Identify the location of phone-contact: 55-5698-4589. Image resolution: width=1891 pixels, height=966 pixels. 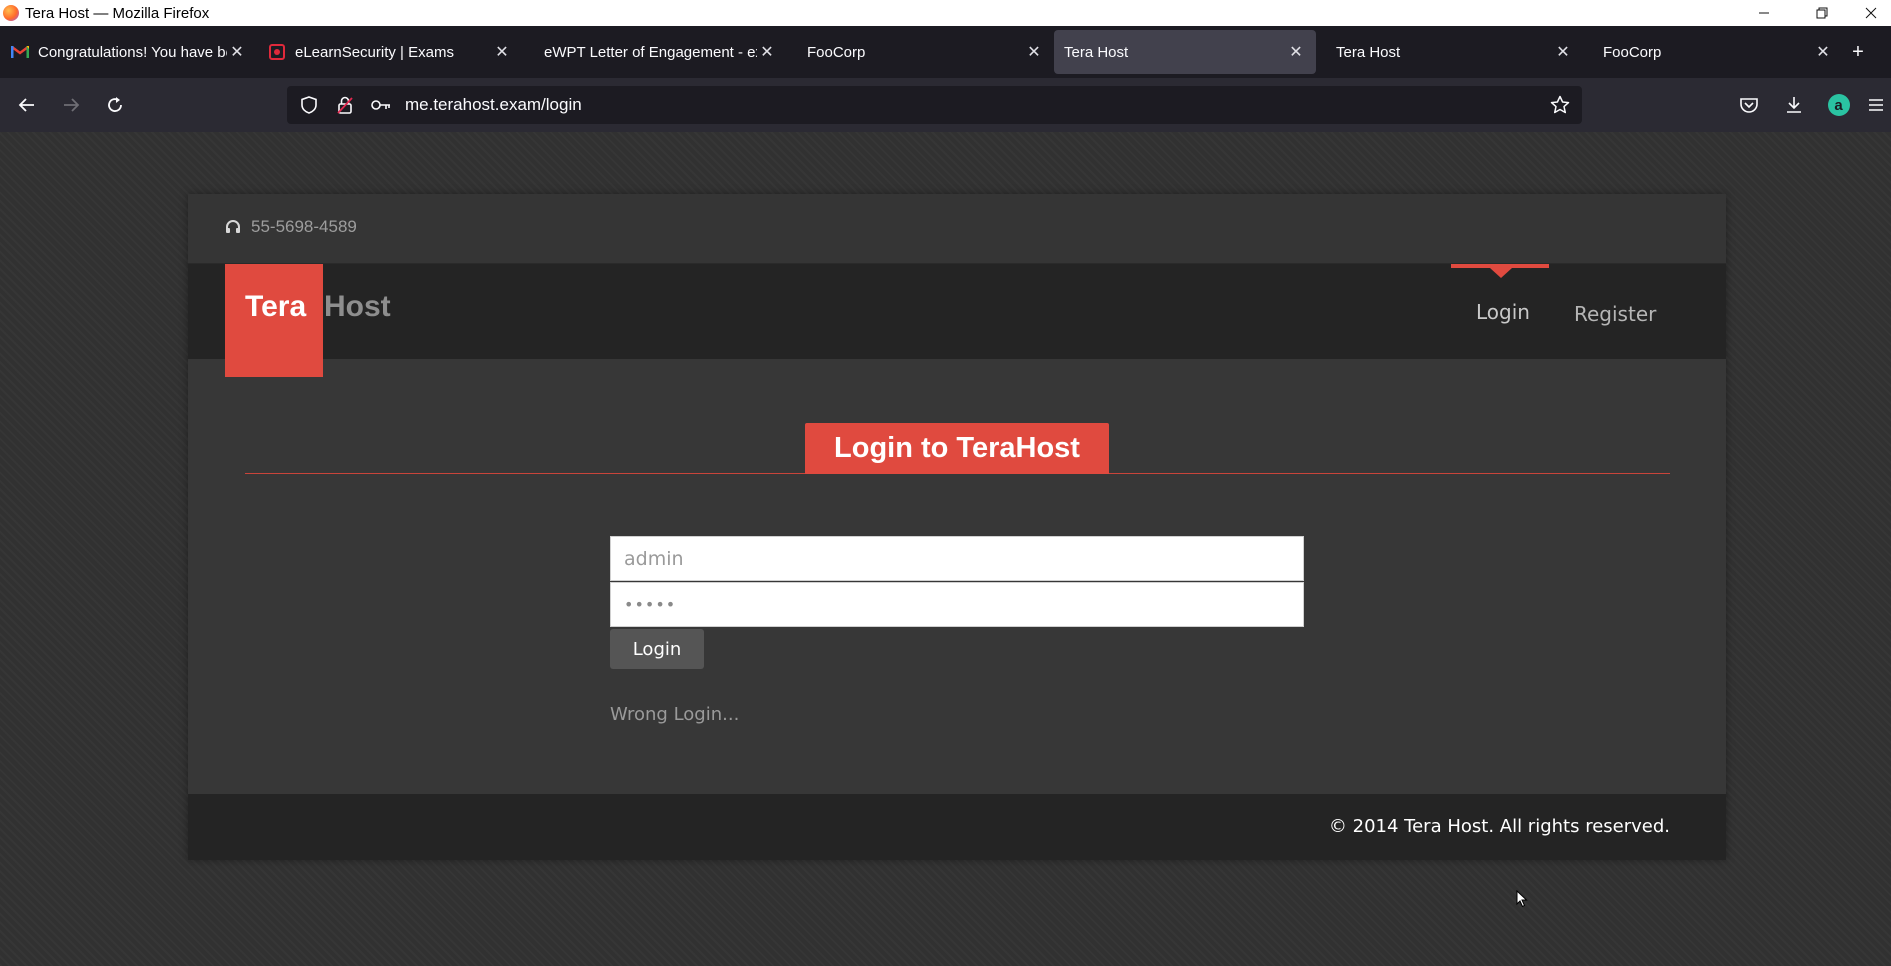
(291, 227).